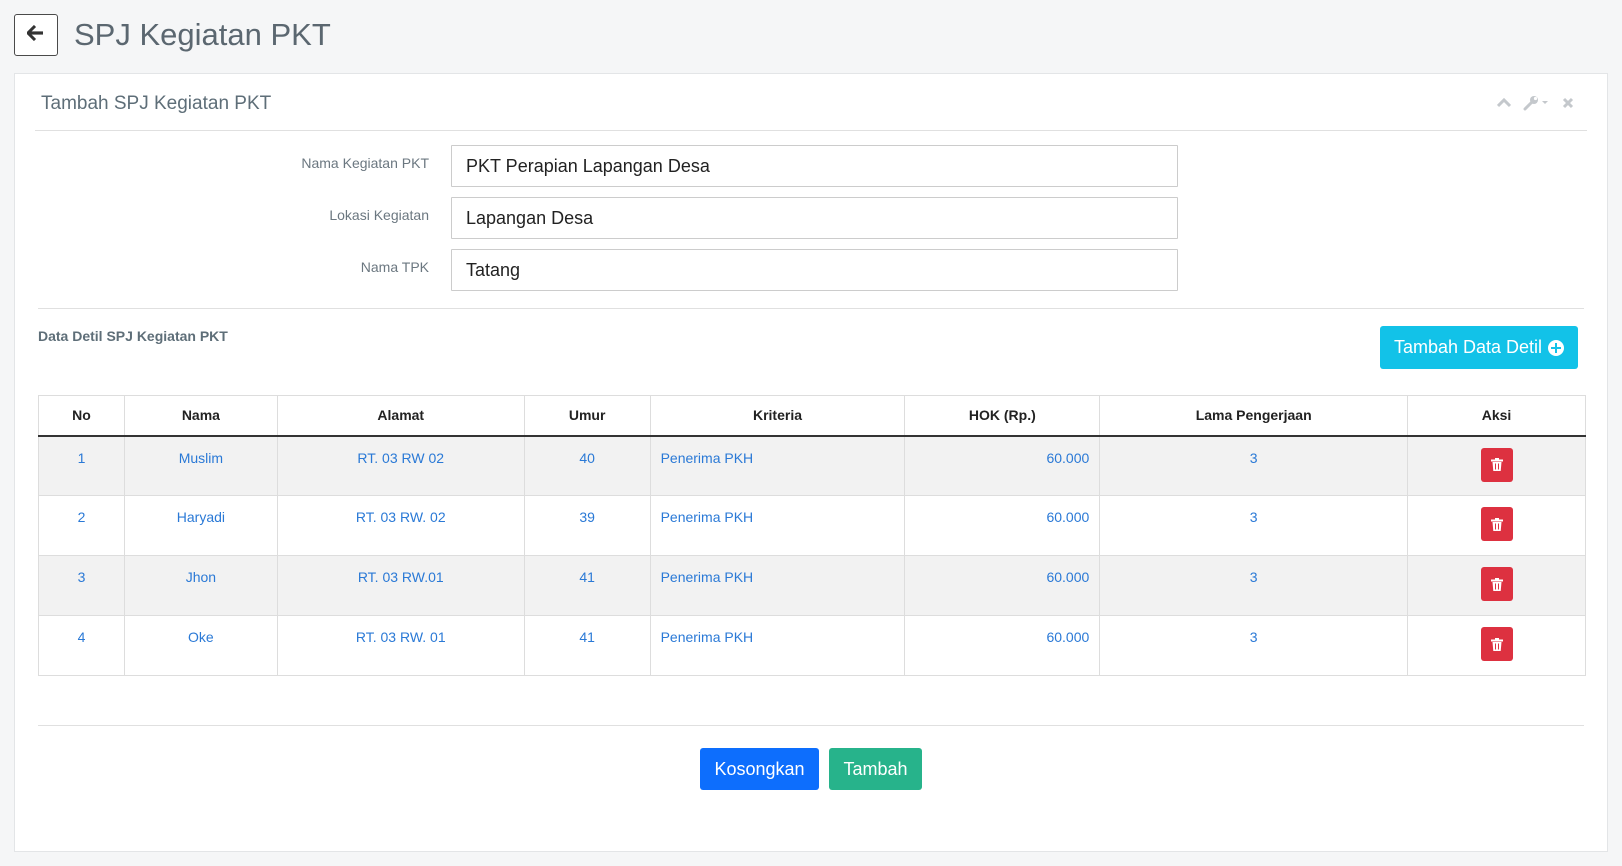  What do you see at coordinates (400, 585) in the screenshot?
I see `cell-alamat: RT. 03 RW.01` at bounding box center [400, 585].